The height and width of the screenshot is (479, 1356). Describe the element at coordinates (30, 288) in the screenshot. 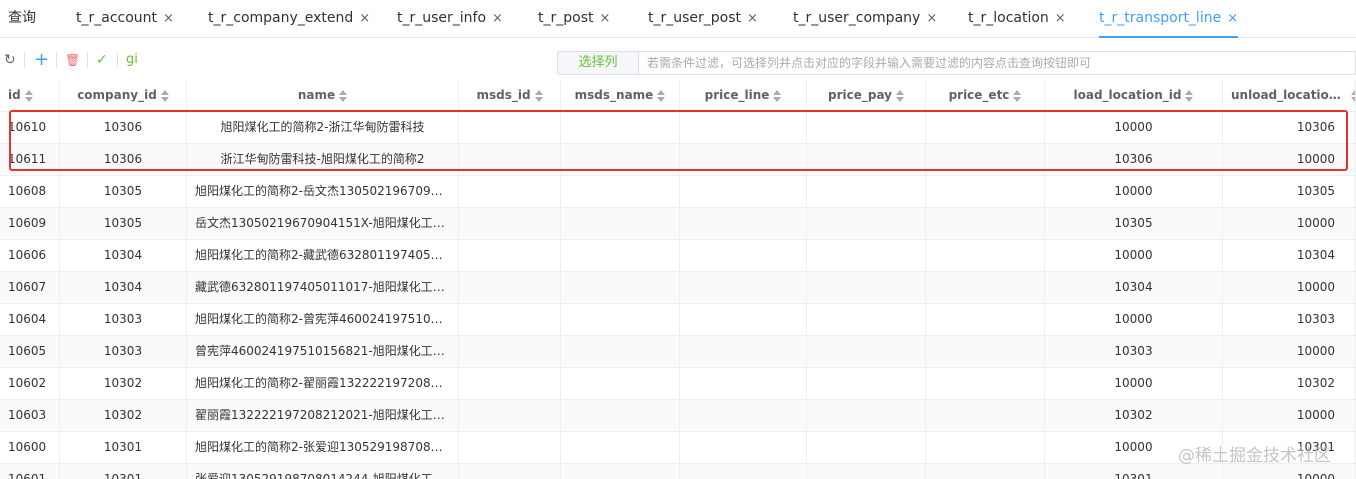

I see `cell-id: 10607` at that location.